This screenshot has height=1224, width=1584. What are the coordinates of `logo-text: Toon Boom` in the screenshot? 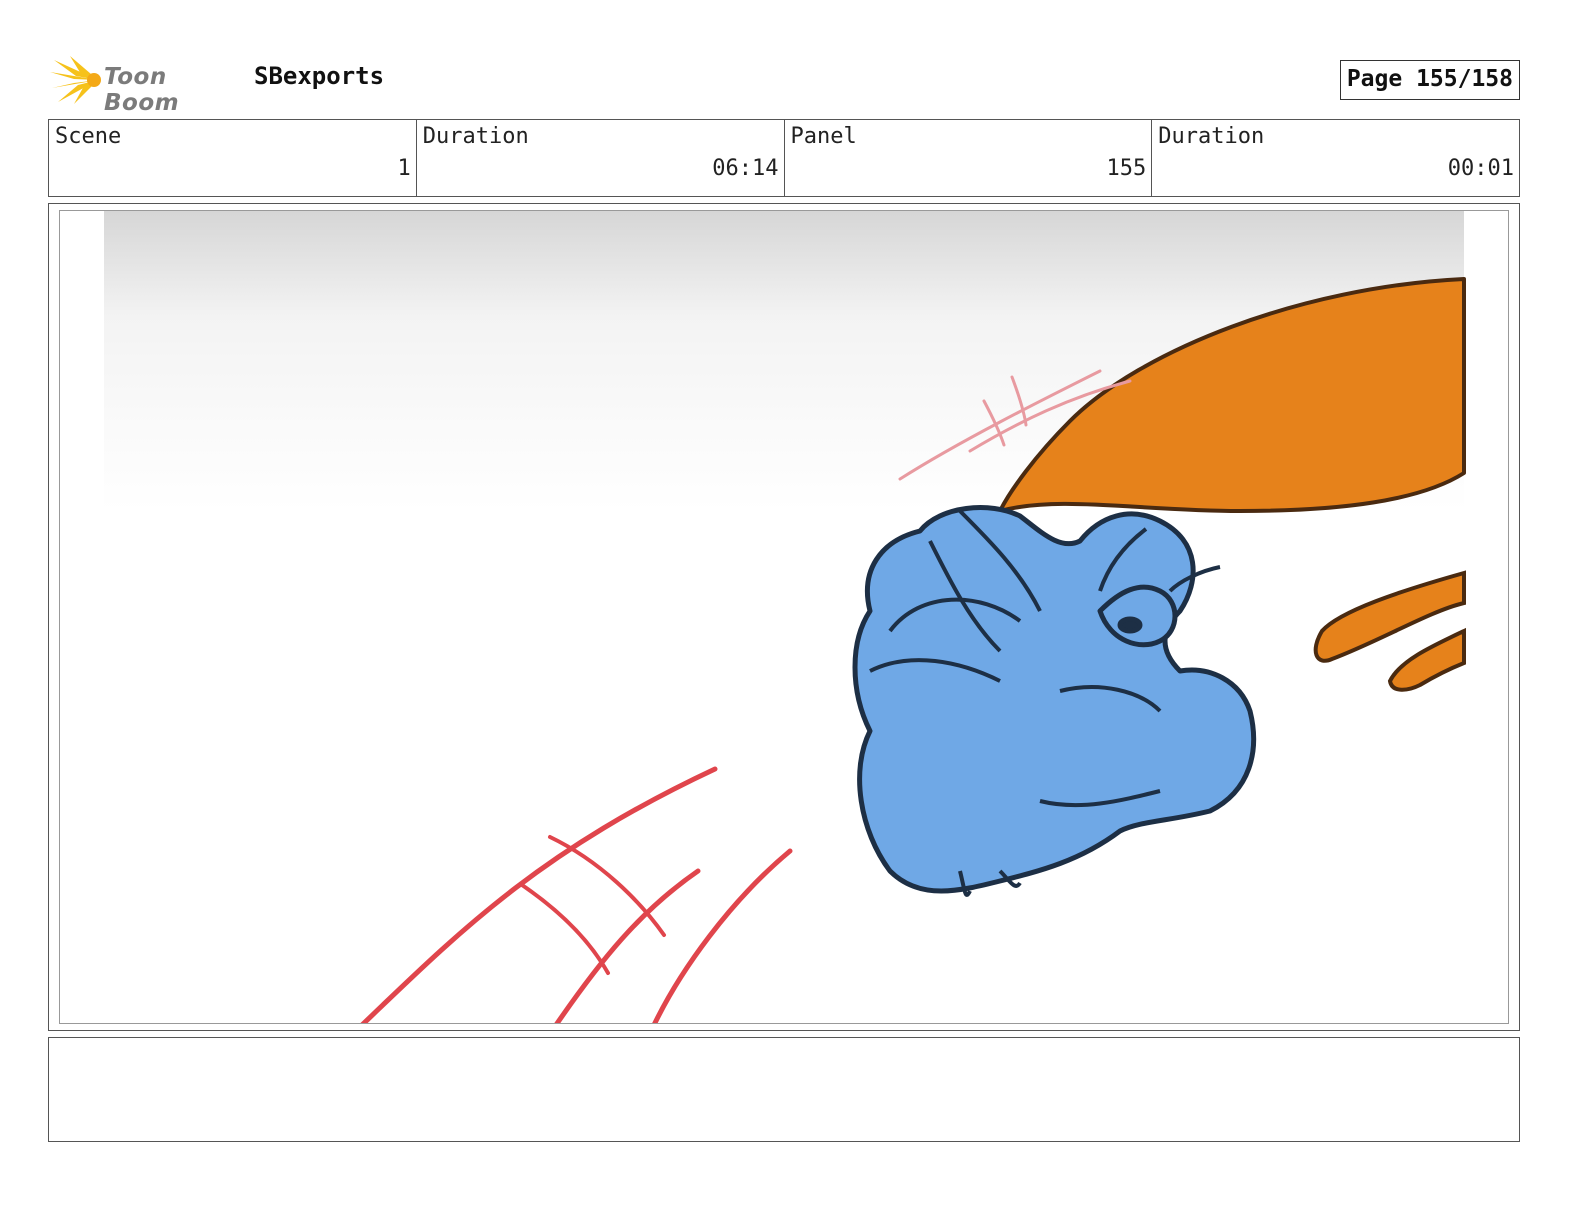 It's located at (142, 90).